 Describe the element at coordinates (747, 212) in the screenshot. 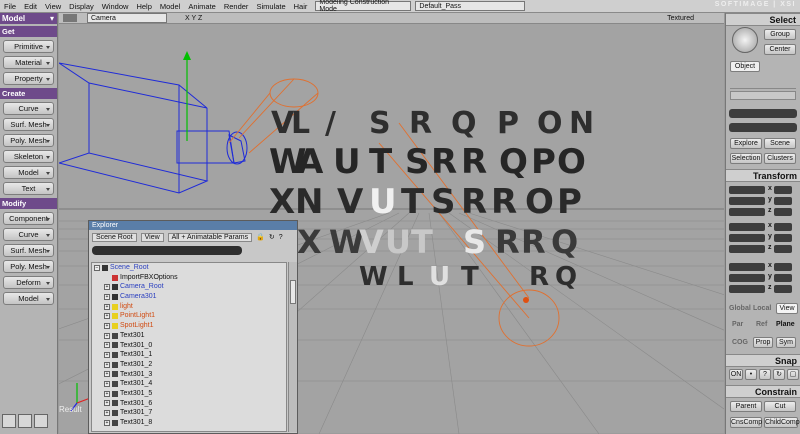

I see `scale-z-field` at that location.